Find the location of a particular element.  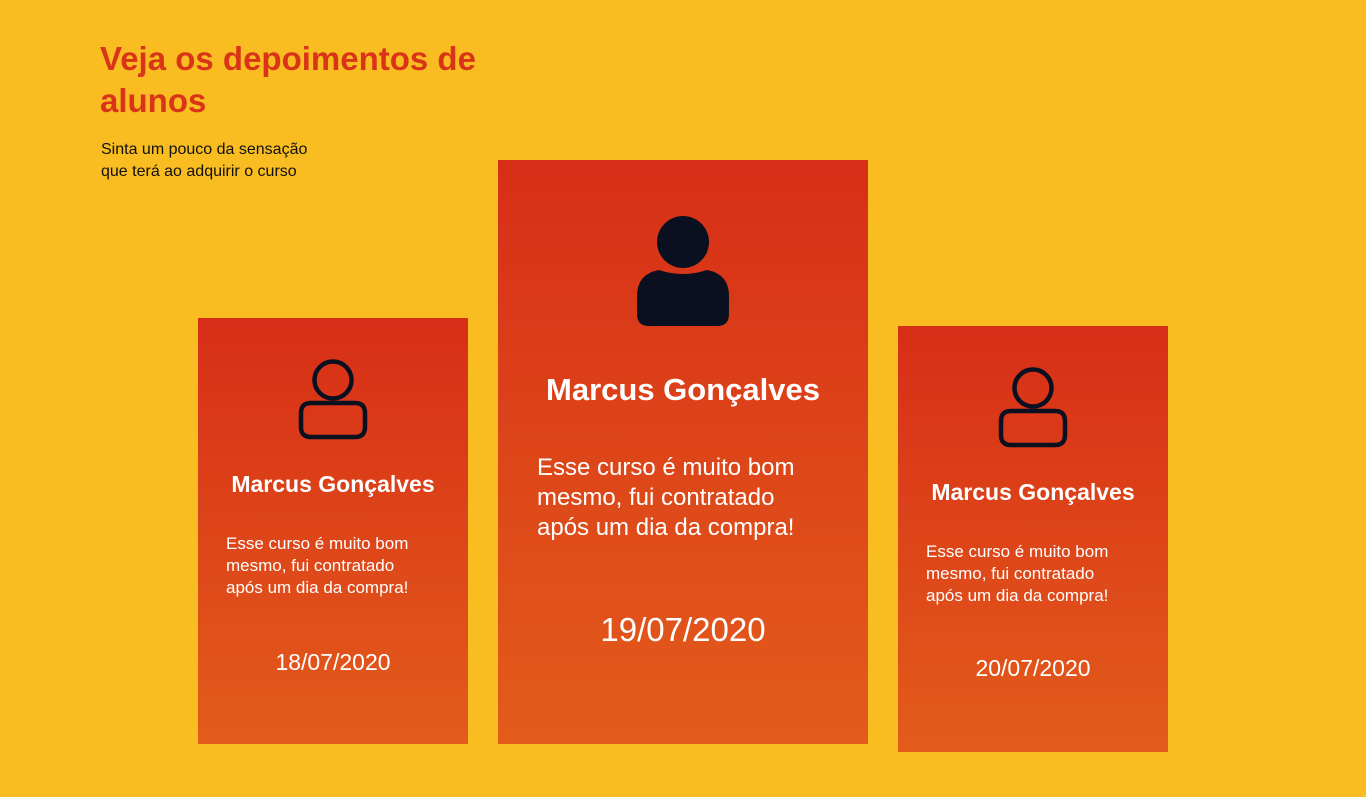

section-title: Veja os depoimentos de alunos is located at coordinates (288, 79).